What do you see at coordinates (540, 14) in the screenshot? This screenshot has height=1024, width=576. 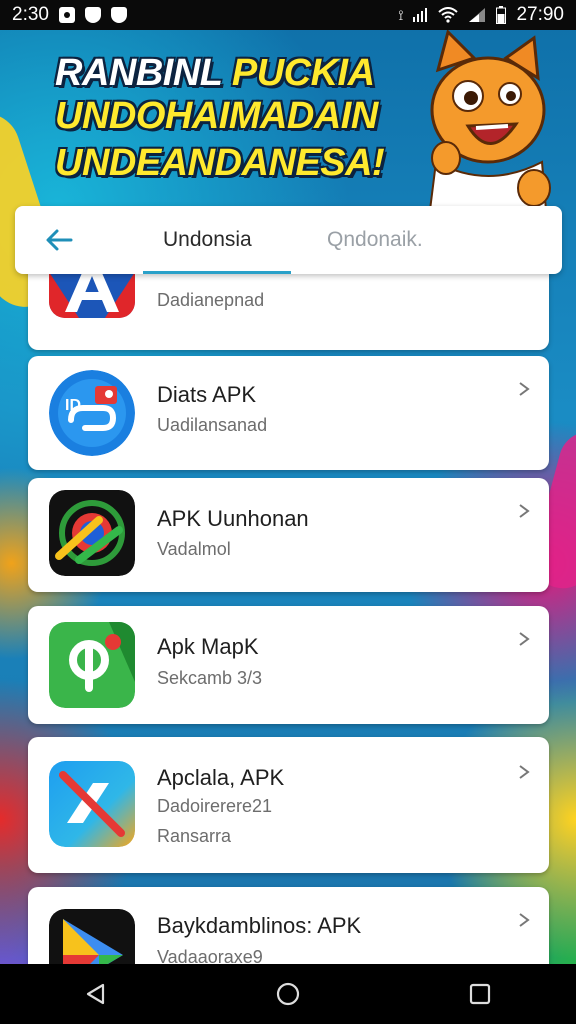 I see `status-time-right: 27:90` at bounding box center [540, 14].